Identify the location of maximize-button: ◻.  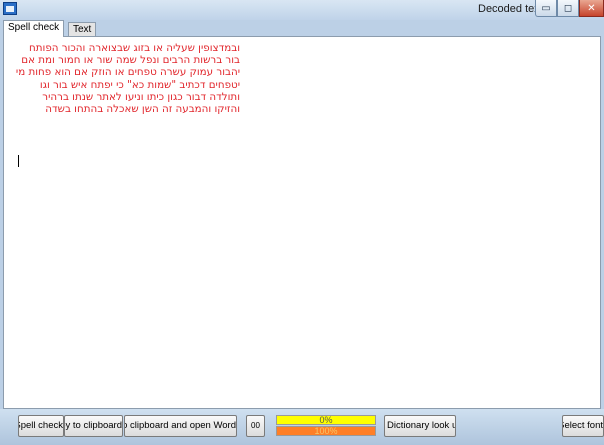
(568, 8).